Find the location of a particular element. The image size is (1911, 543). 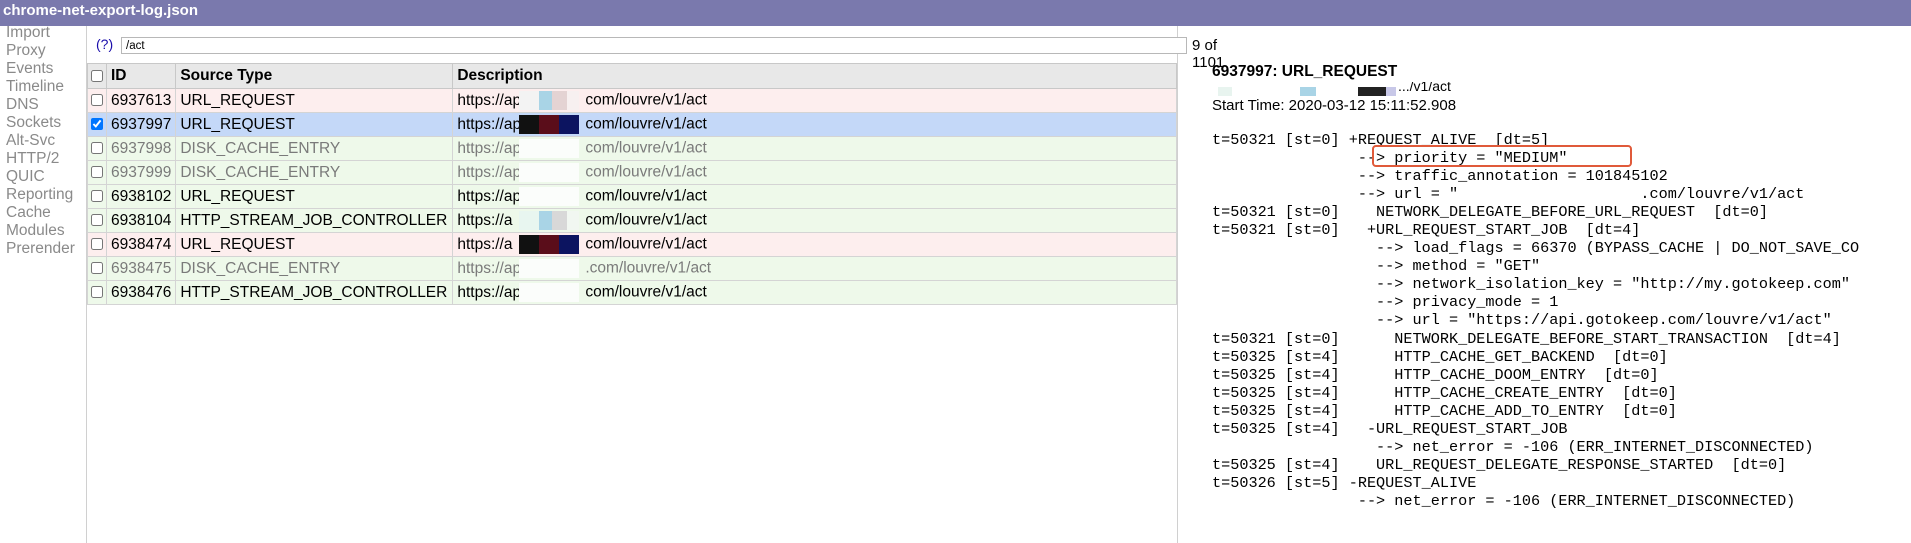

detail-partial-line: .../v1/act is located at coordinates (1424, 88).